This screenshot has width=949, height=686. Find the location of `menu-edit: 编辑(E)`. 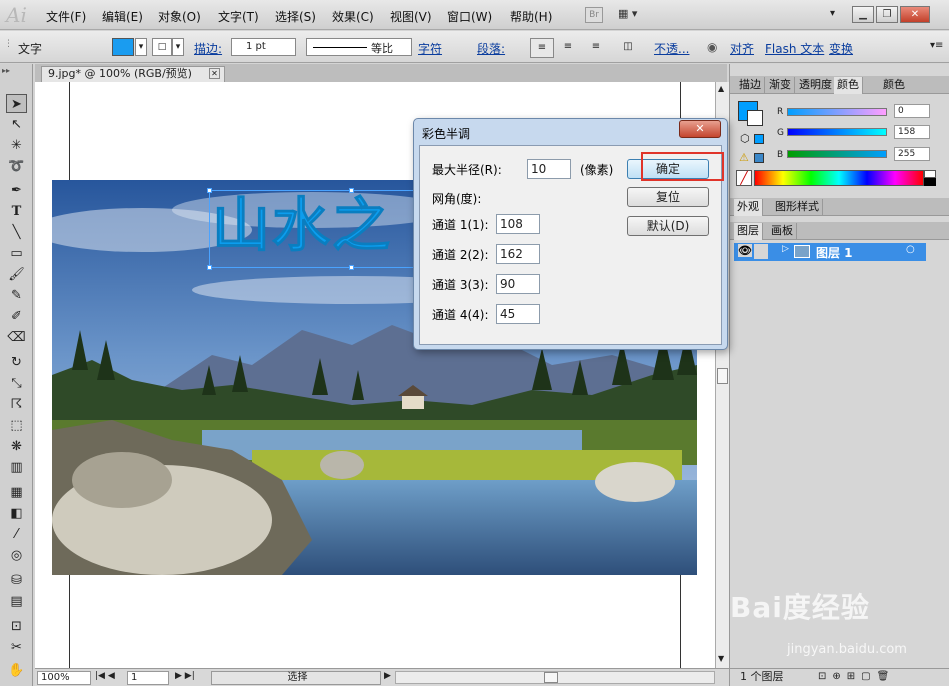

menu-edit: 编辑(E) is located at coordinates (122, 16).